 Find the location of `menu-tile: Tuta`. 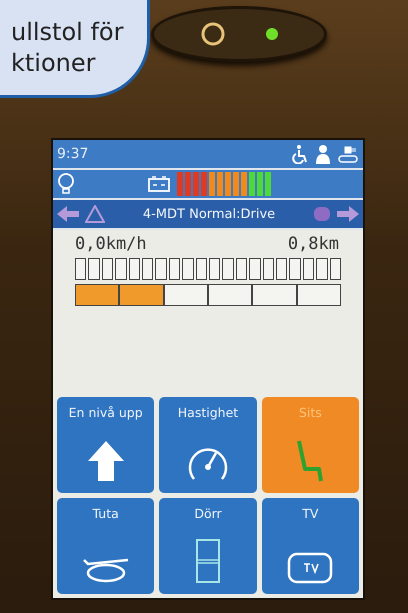

menu-tile: Tuta is located at coordinates (105, 546).